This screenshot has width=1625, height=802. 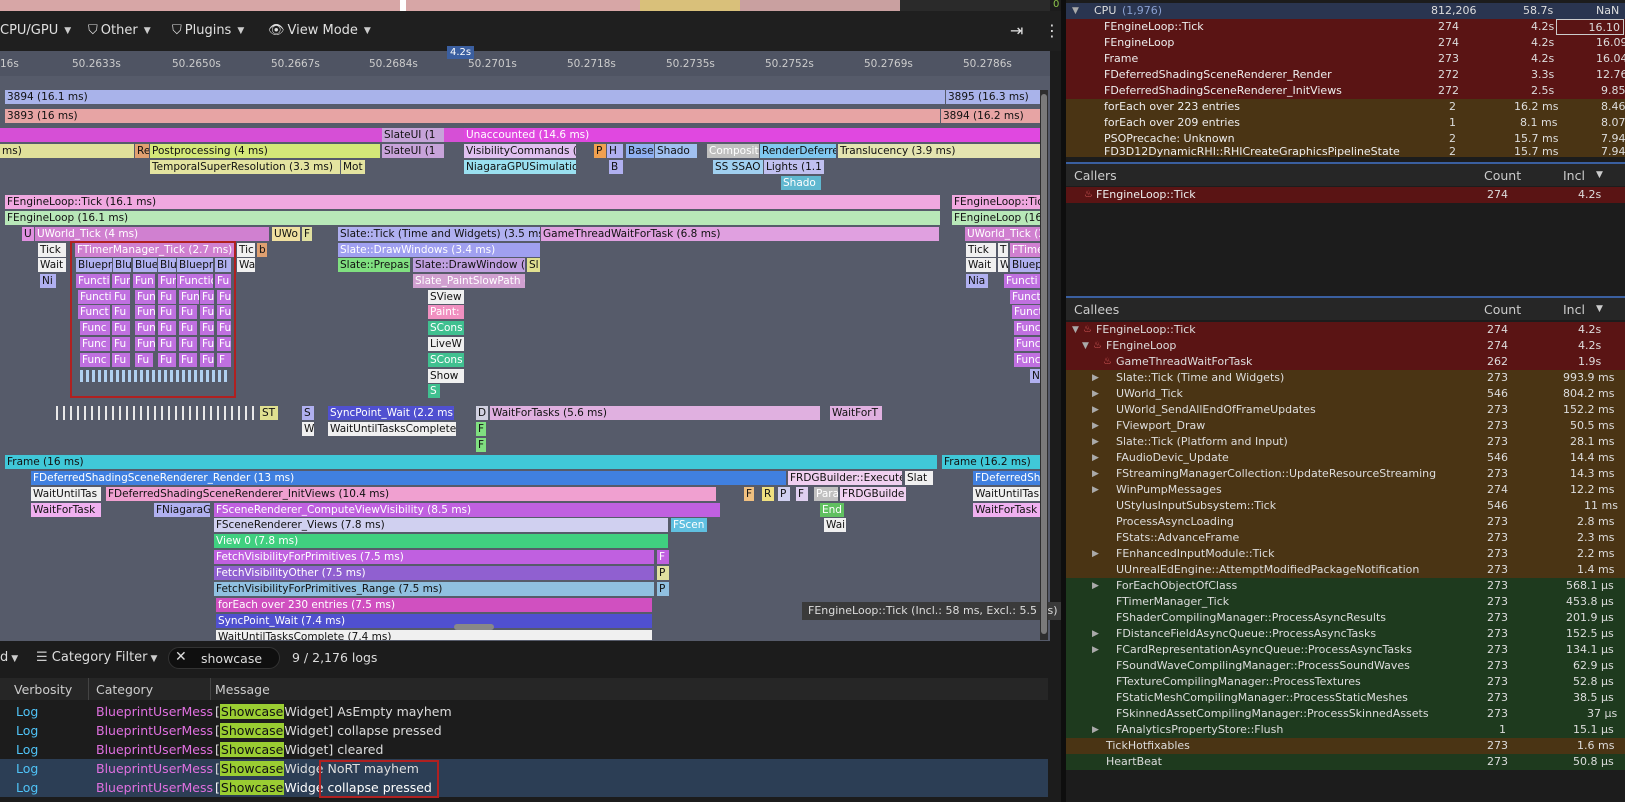 I want to click on frame-bar: 3893 (16 ms), so click(x=472, y=116).